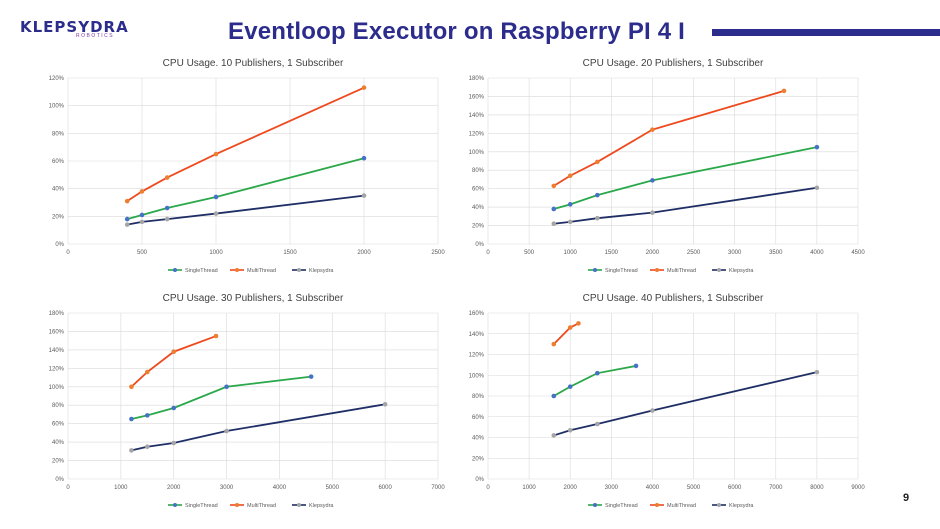 The image size is (940, 529). Describe the element at coordinates (488, 488) in the screenshot. I see `x-tick-label: 0` at that location.